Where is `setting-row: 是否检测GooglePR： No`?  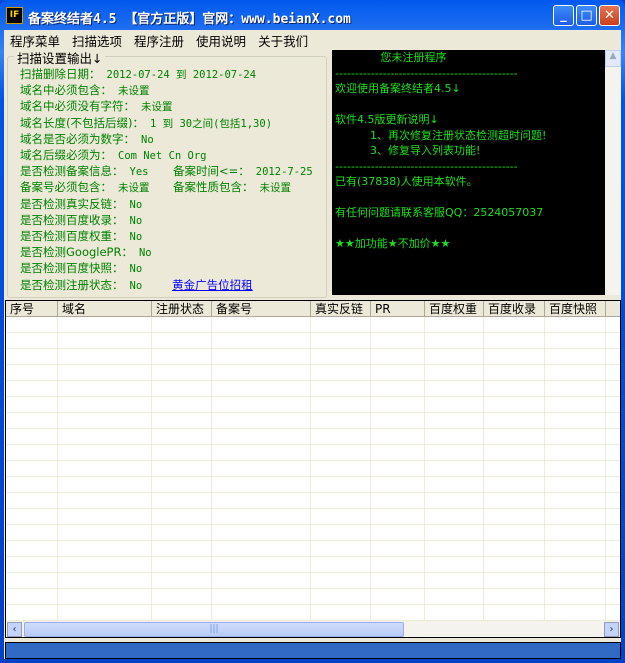 setting-row: 是否检测GooglePR： No is located at coordinates (86, 252).